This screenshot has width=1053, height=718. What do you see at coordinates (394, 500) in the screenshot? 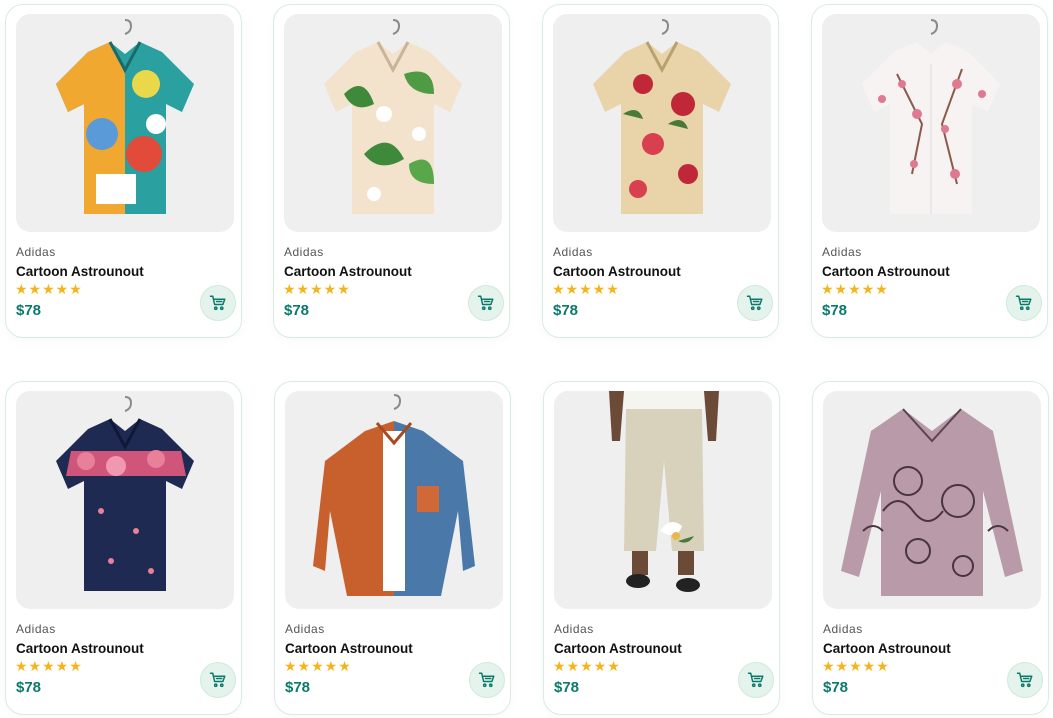
I see `product-image-orange-blue-shirt` at bounding box center [394, 500].